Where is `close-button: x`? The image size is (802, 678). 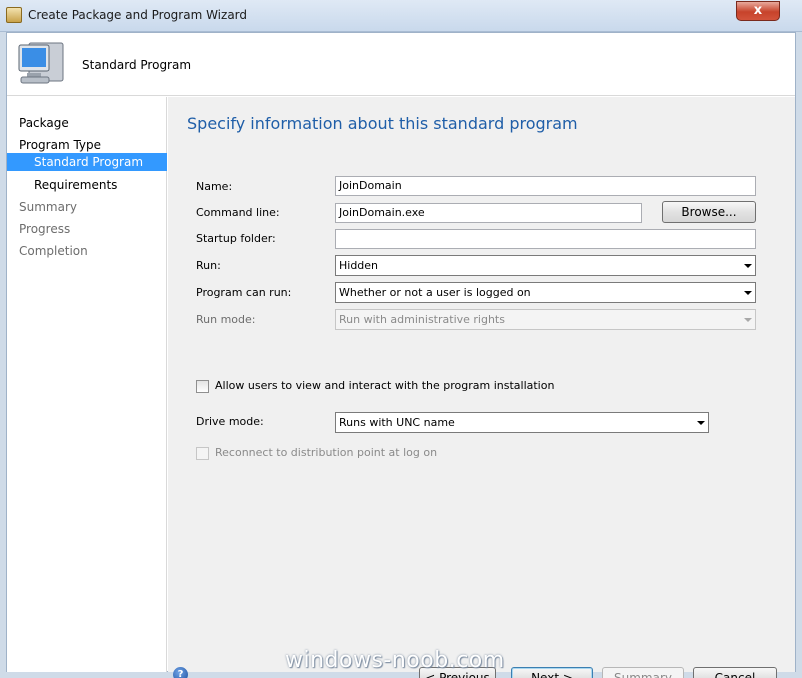 close-button: x is located at coordinates (758, 11).